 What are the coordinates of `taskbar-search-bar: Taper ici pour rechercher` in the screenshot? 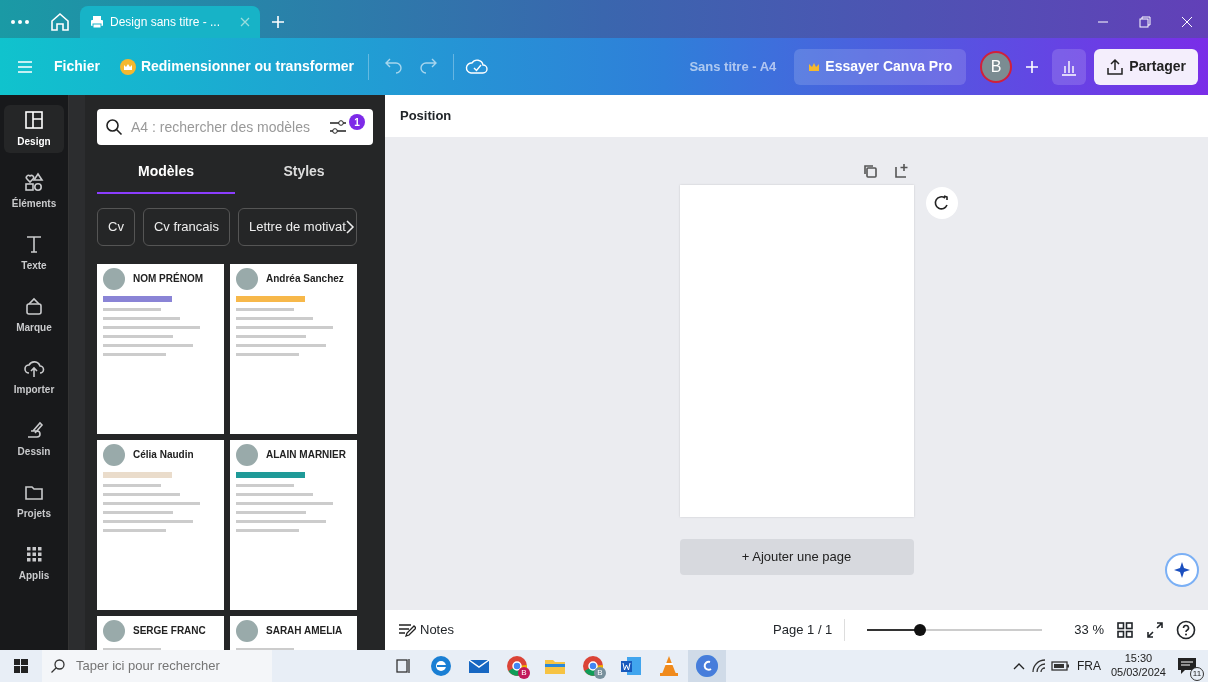 It's located at (157, 666).